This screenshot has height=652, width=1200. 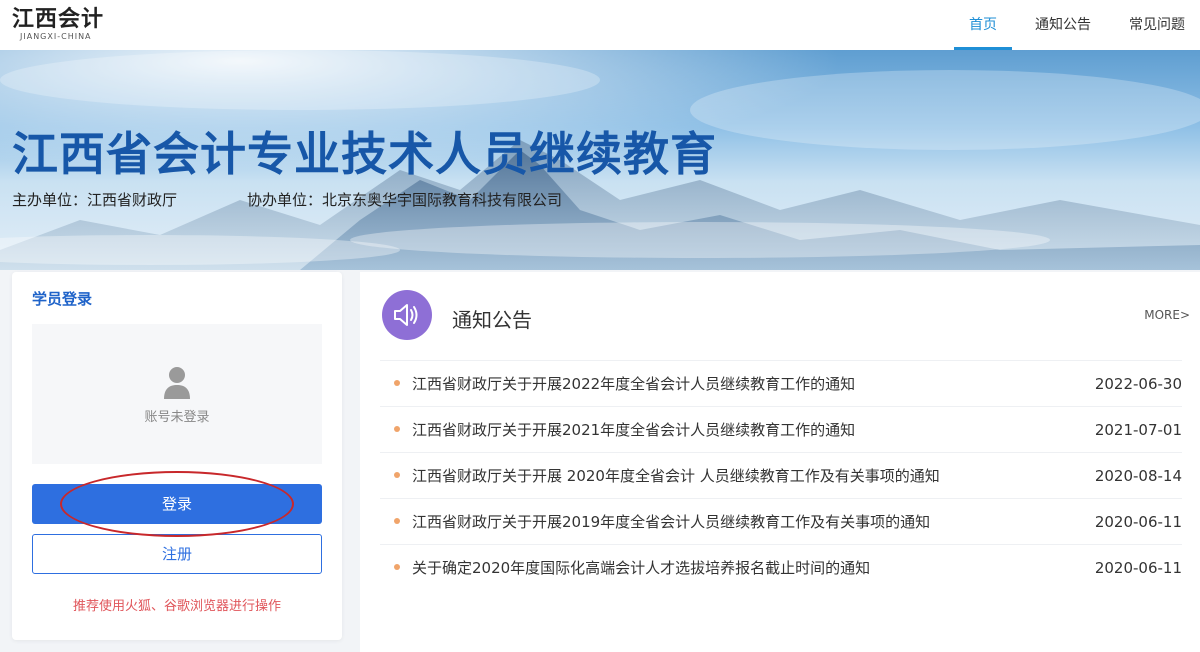 I want to click on main-nav: 首页 通知公告 常见问题, so click(x=1073, y=25).